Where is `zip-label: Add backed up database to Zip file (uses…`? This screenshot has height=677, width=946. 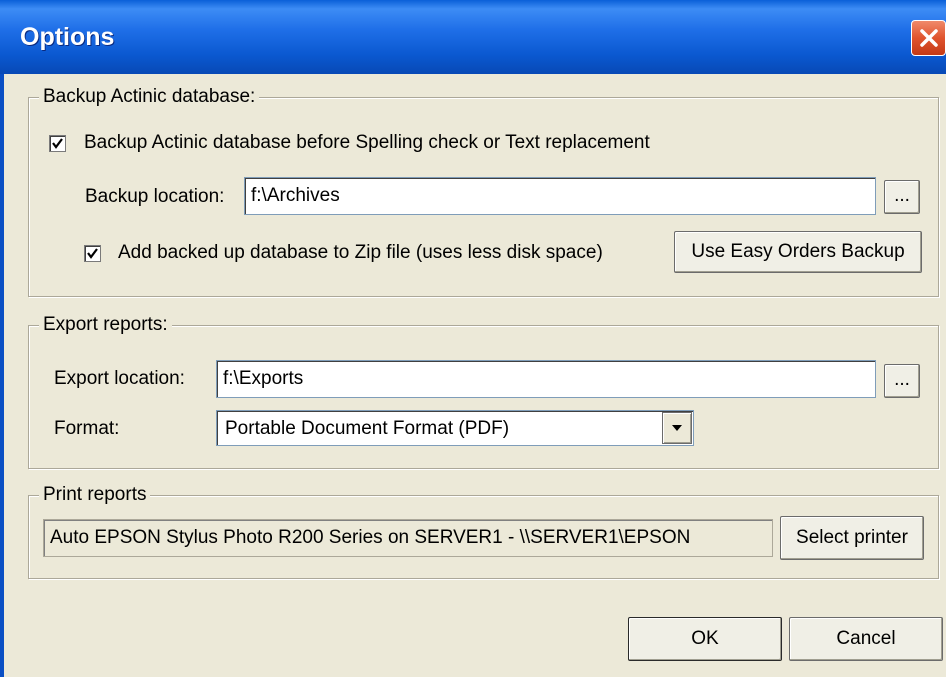 zip-label: Add backed up database to Zip file (uses… is located at coordinates (360, 253).